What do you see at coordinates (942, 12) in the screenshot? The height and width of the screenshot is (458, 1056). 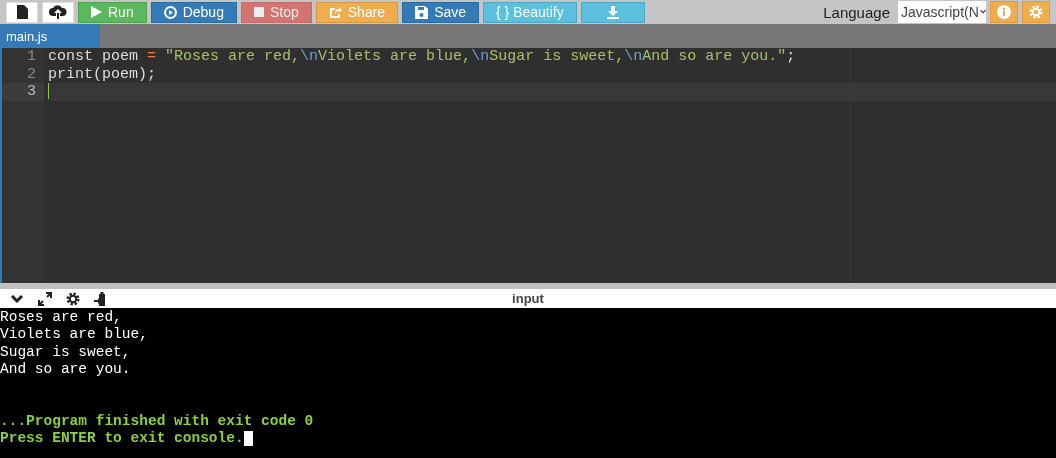 I see `language-select: Javascript(N` at bounding box center [942, 12].